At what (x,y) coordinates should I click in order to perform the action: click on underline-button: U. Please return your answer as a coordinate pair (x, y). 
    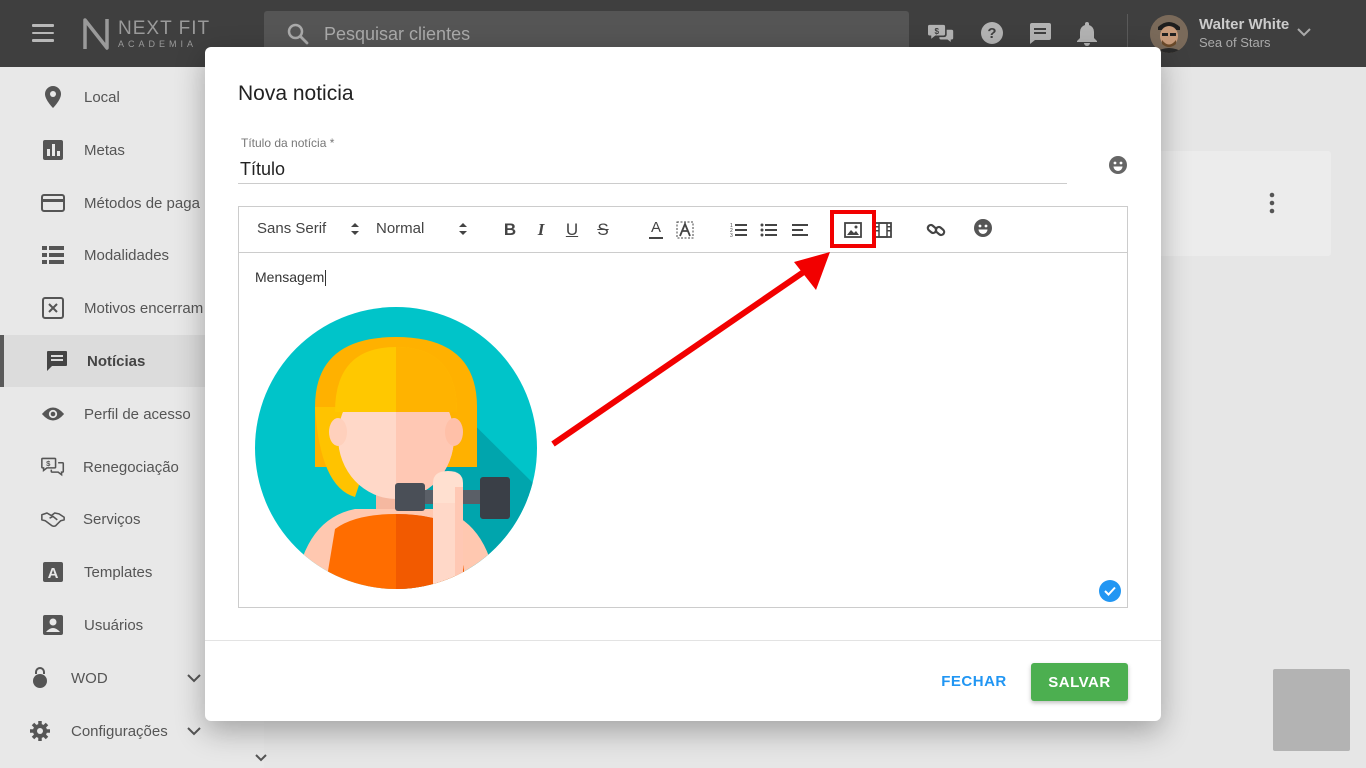
    Looking at the image, I should click on (572, 230).